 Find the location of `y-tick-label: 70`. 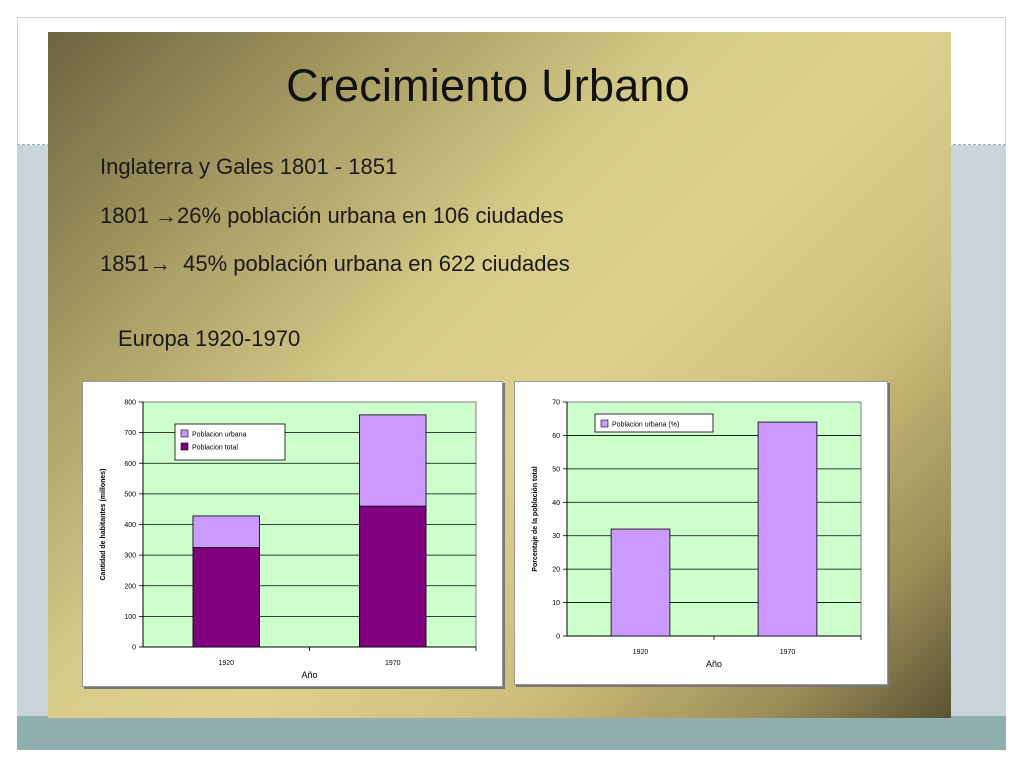

y-tick-label: 70 is located at coordinates (556, 403).